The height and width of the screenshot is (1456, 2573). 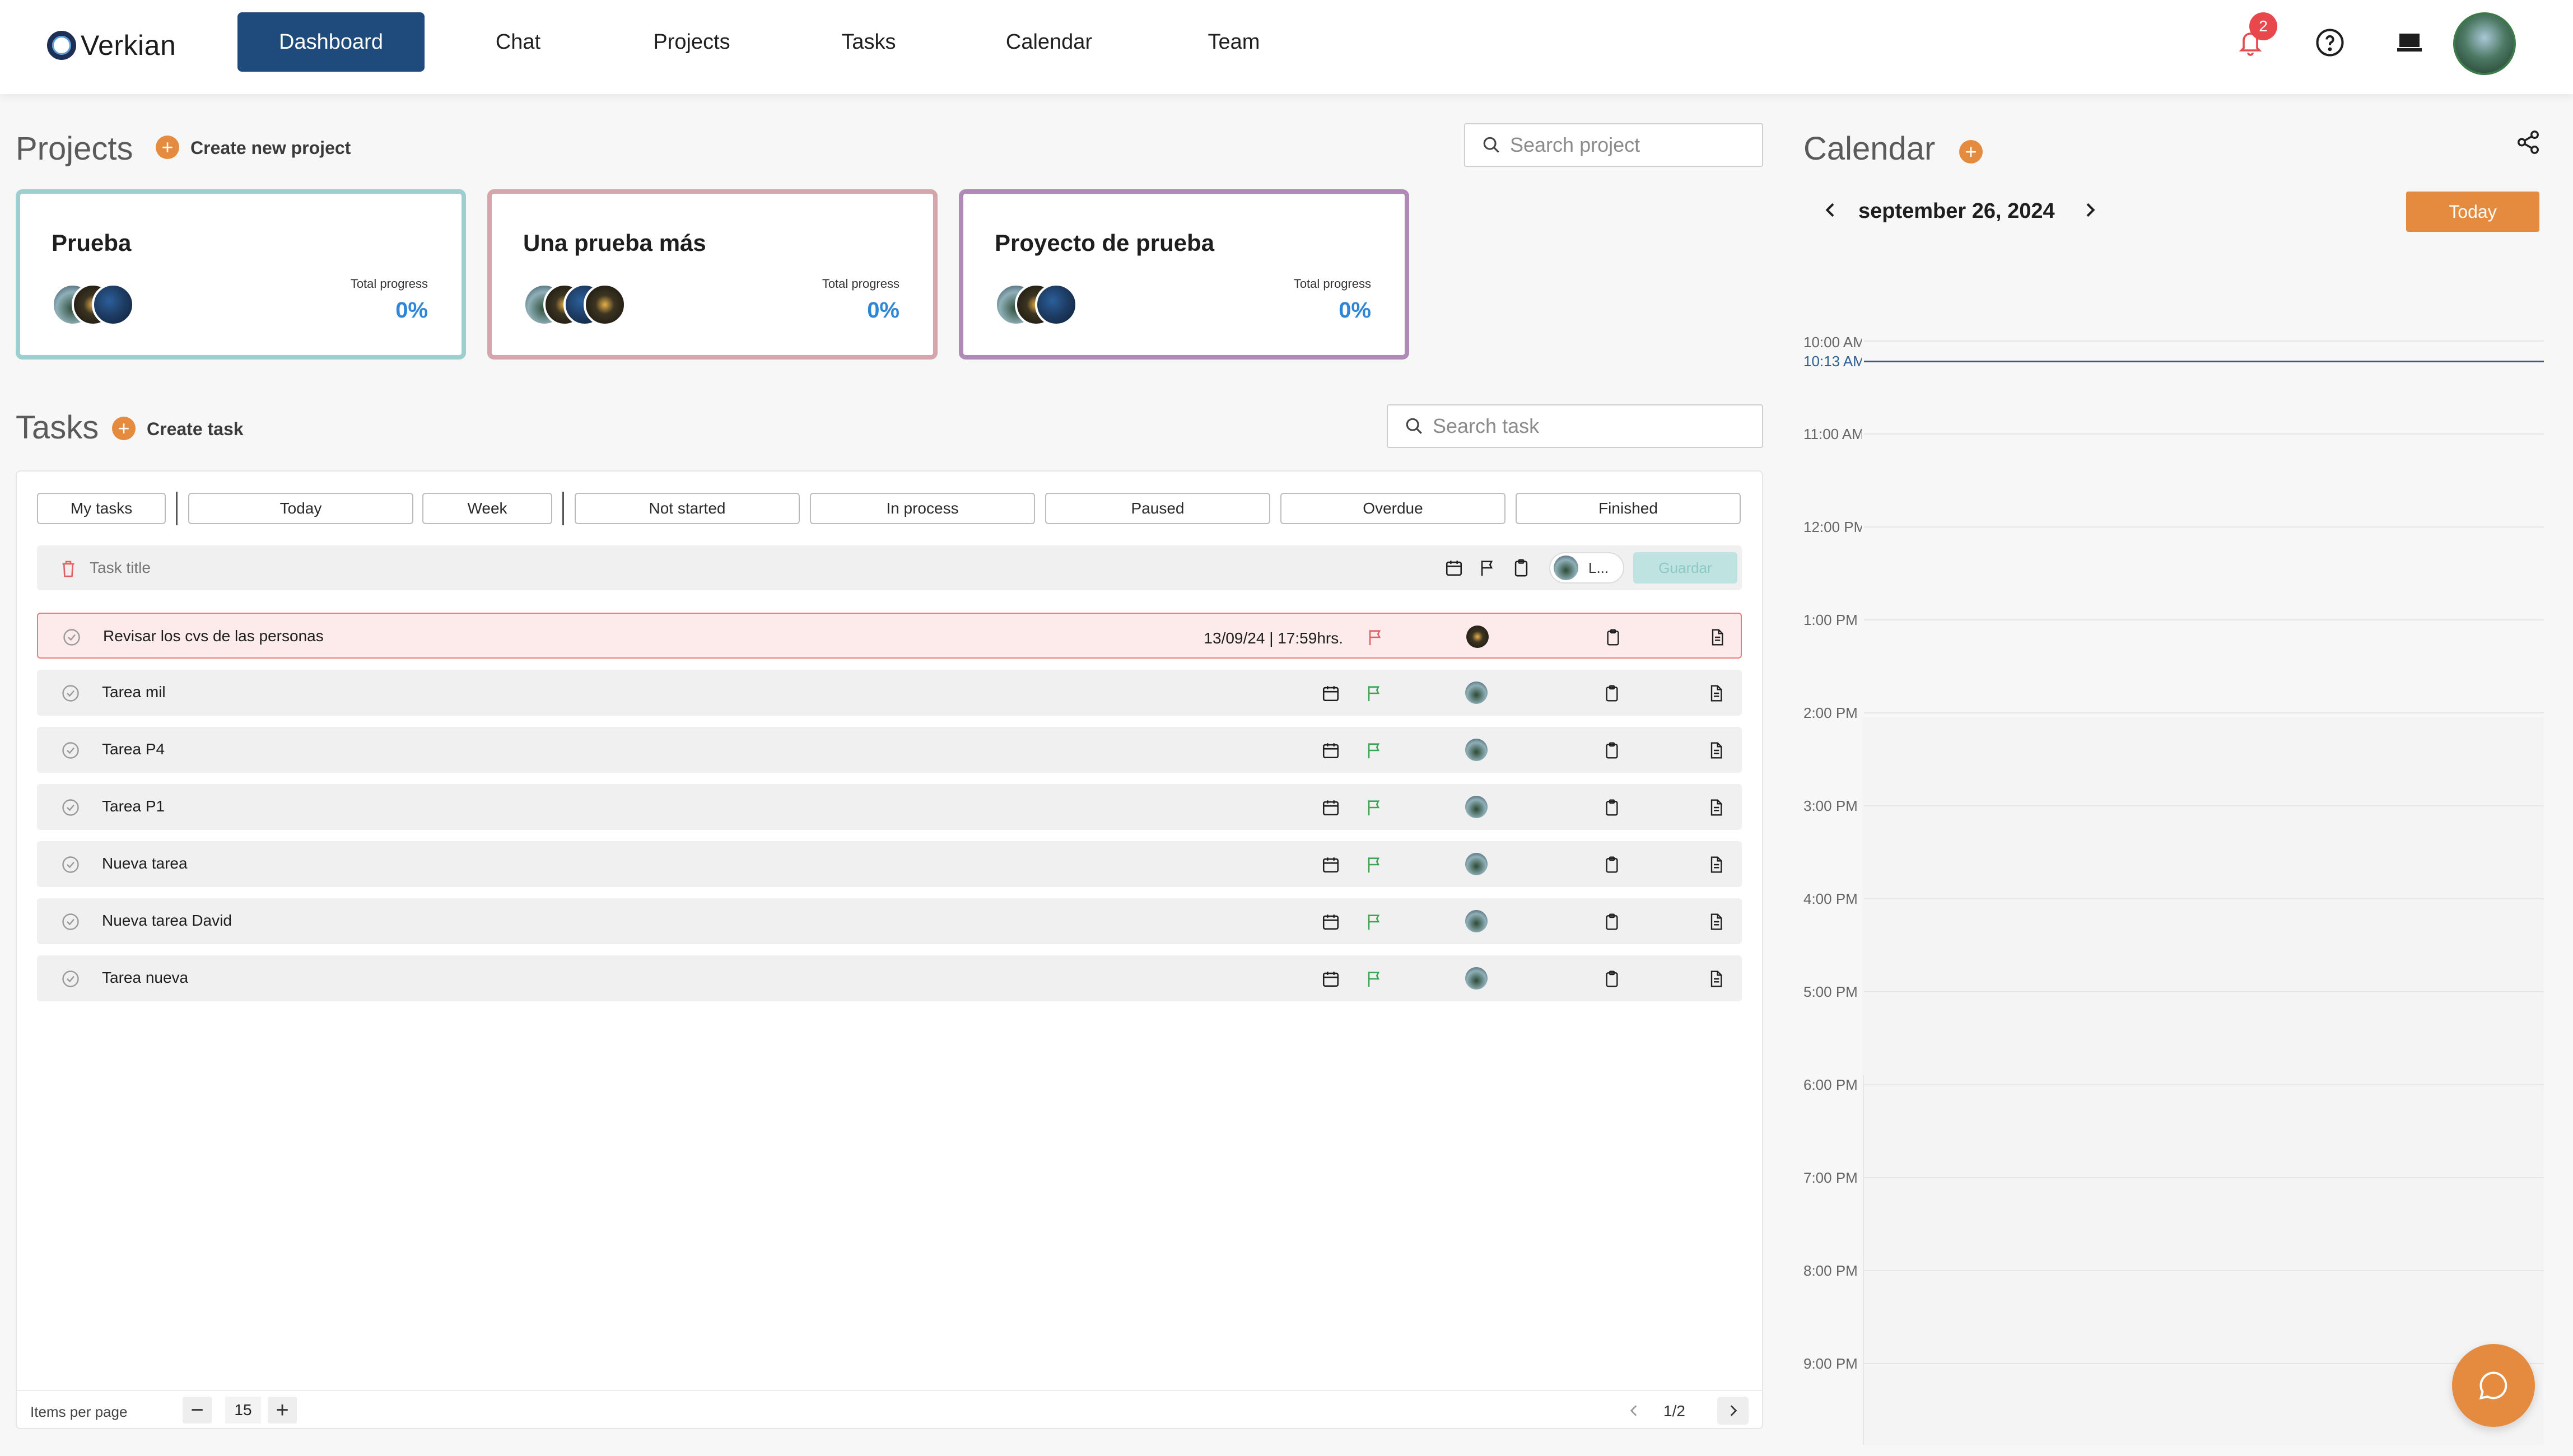 What do you see at coordinates (133, 749) in the screenshot?
I see `task-title: Tarea P4` at bounding box center [133, 749].